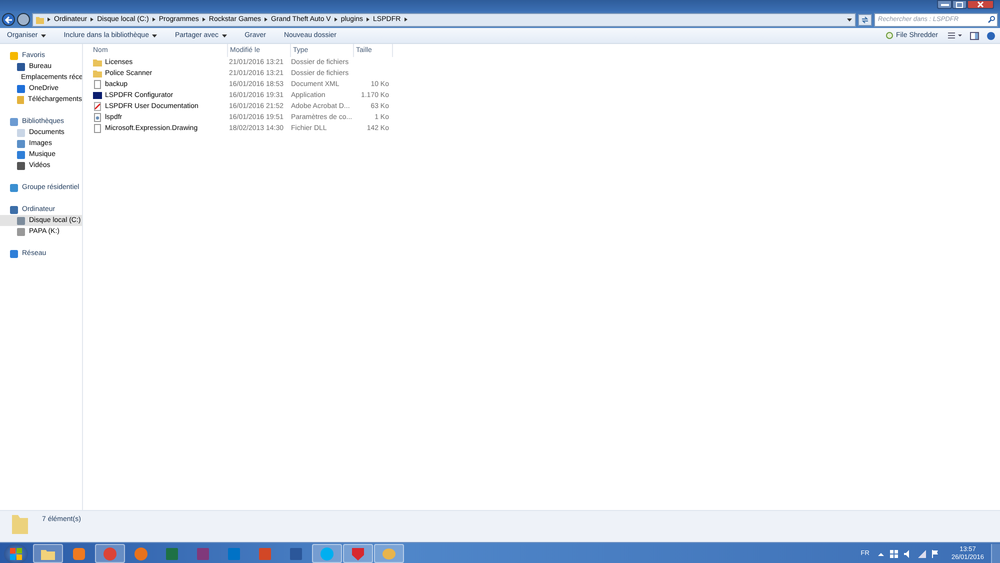 The image size is (1000, 563). I want to click on close-icon, so click(980, 4).